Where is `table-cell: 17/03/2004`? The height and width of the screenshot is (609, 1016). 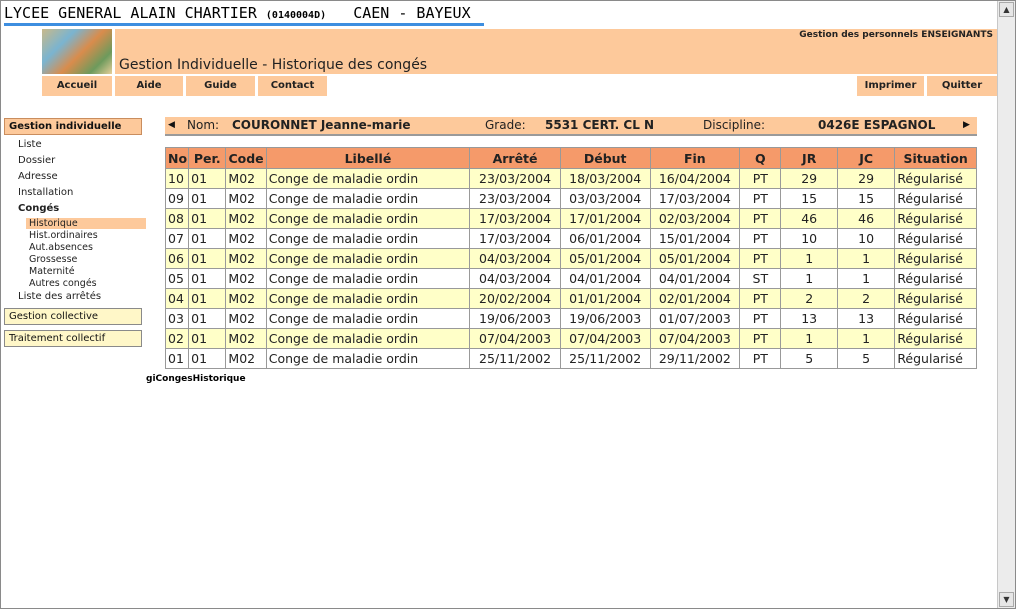
table-cell: 17/03/2004 is located at coordinates (515, 238).